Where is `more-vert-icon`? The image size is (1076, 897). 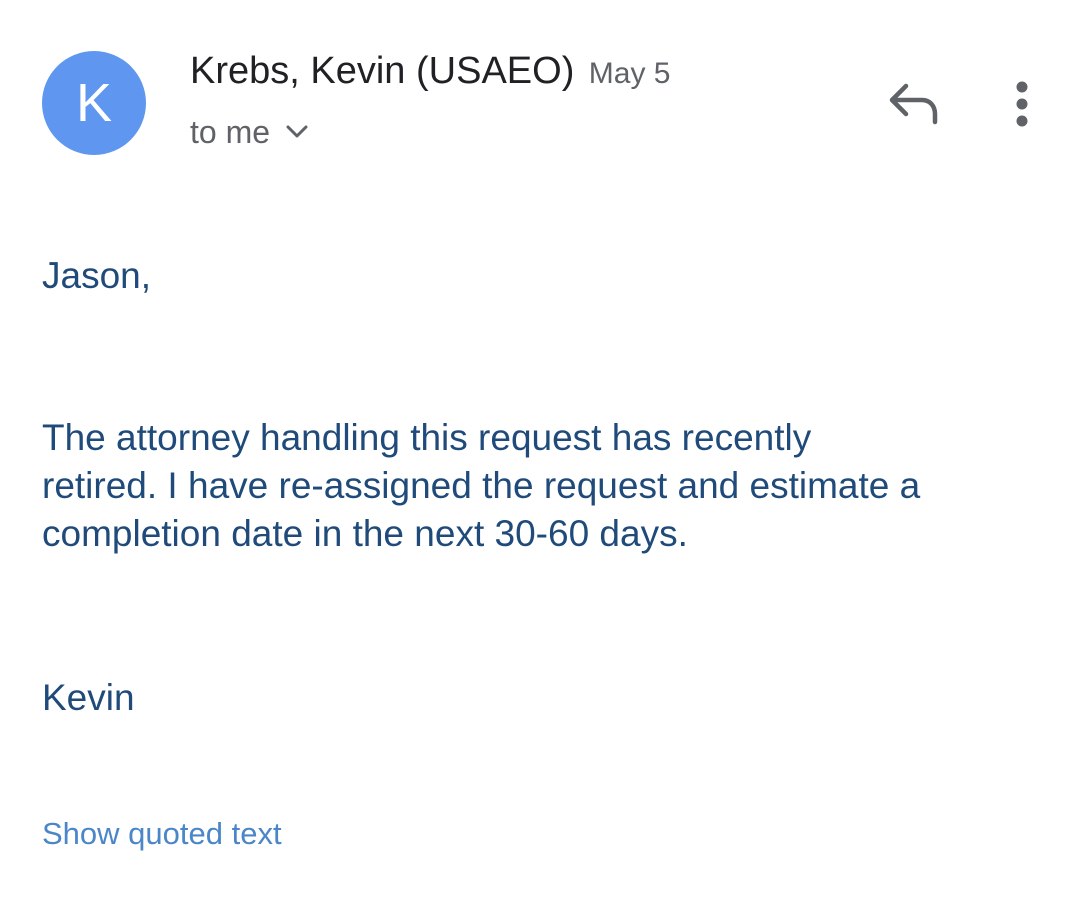 more-vert-icon is located at coordinates (1022, 106).